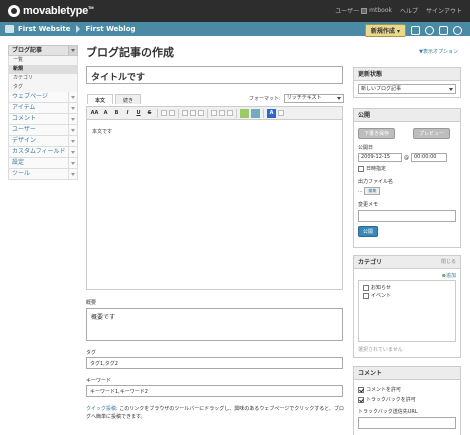 The width and height of the screenshot is (470, 435). I want to click on font-size-icon: AA, so click(94, 113).